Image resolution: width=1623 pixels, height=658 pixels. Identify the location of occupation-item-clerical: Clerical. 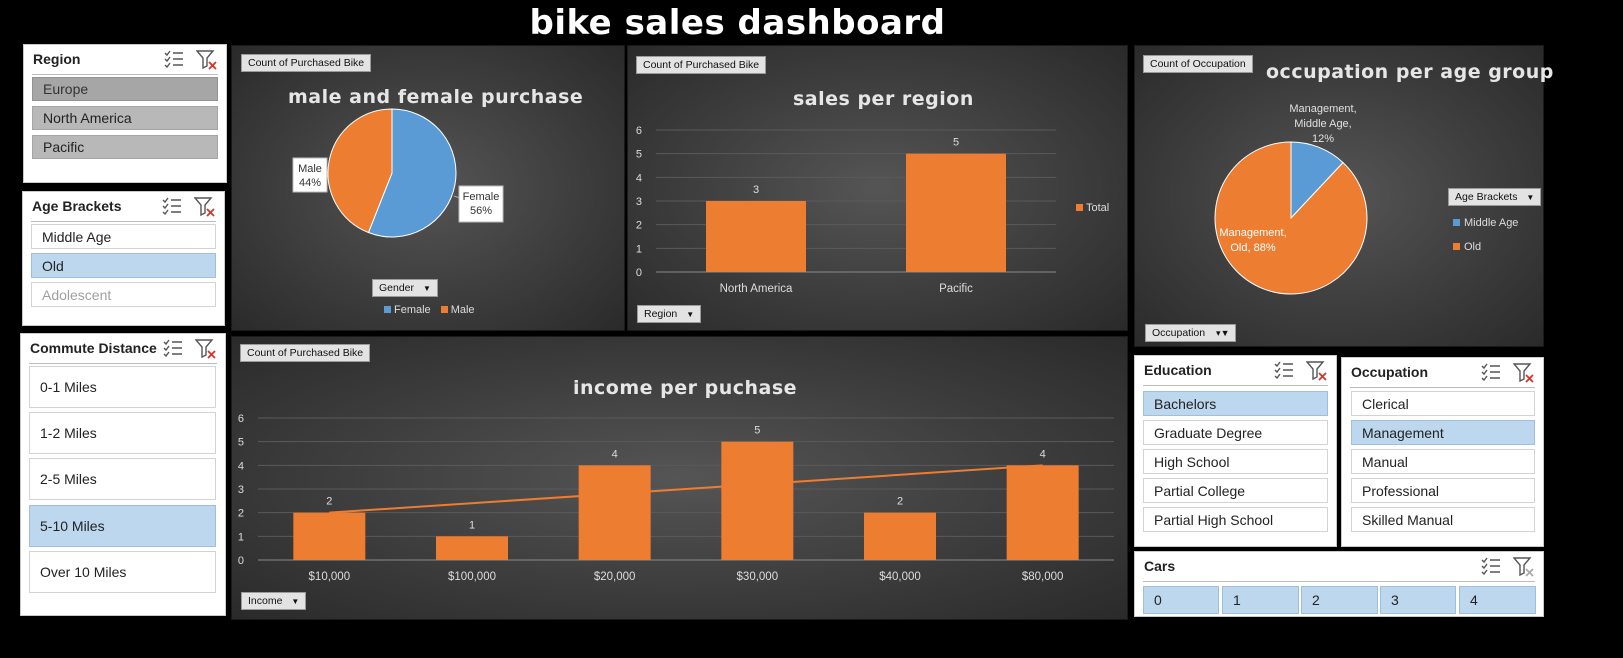
(1443, 403).